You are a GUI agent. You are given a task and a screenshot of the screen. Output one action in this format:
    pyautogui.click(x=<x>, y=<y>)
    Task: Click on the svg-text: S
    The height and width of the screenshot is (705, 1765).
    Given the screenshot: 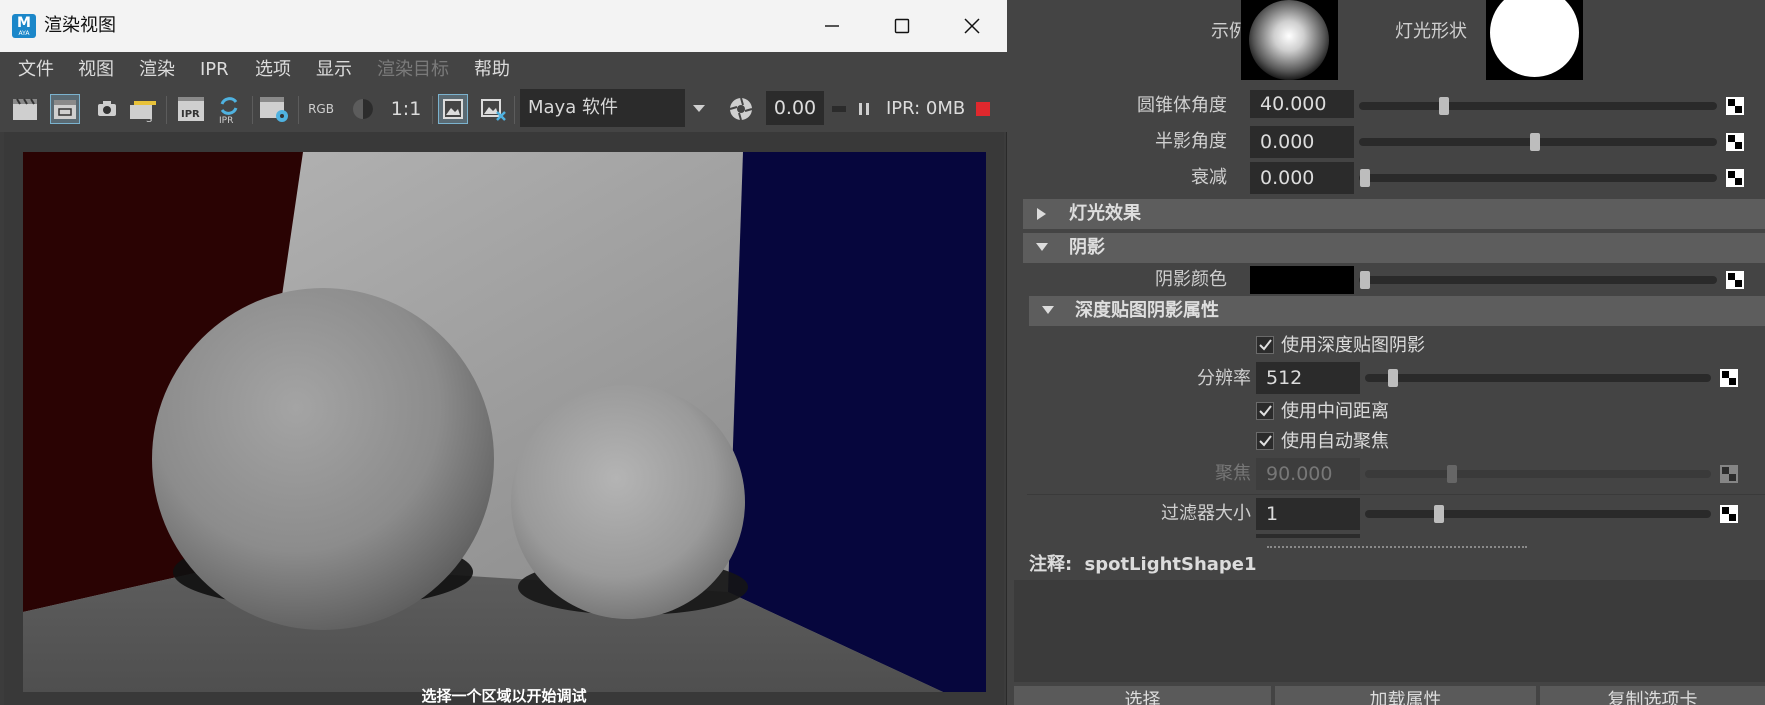 What is the action you would take?
    pyautogui.click(x=149, y=118)
    